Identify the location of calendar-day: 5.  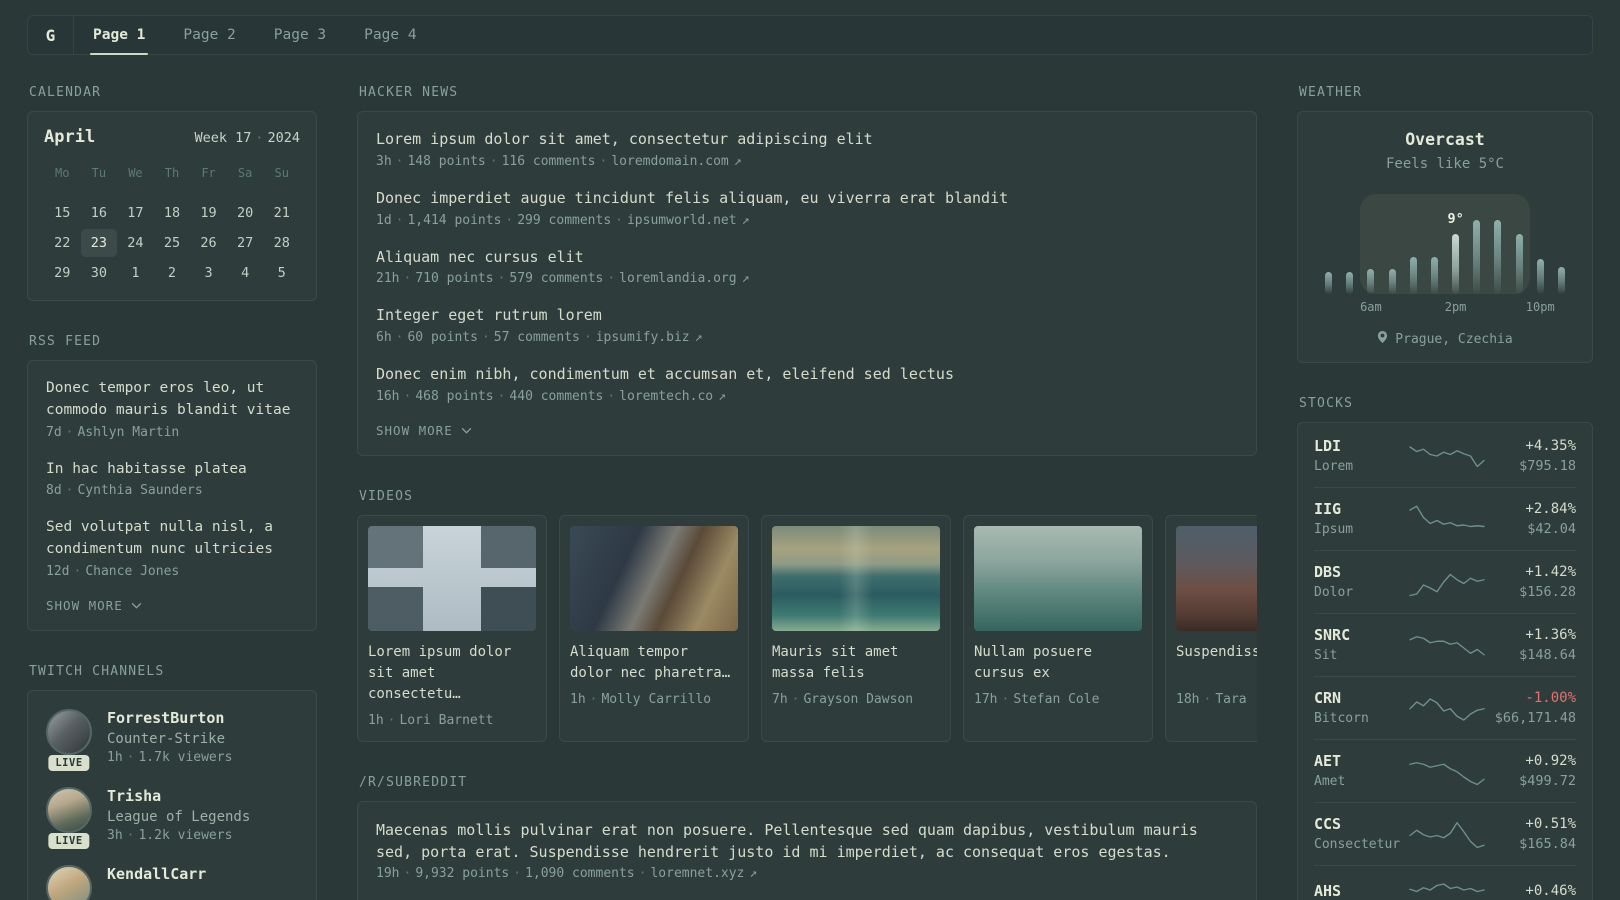
(281, 273).